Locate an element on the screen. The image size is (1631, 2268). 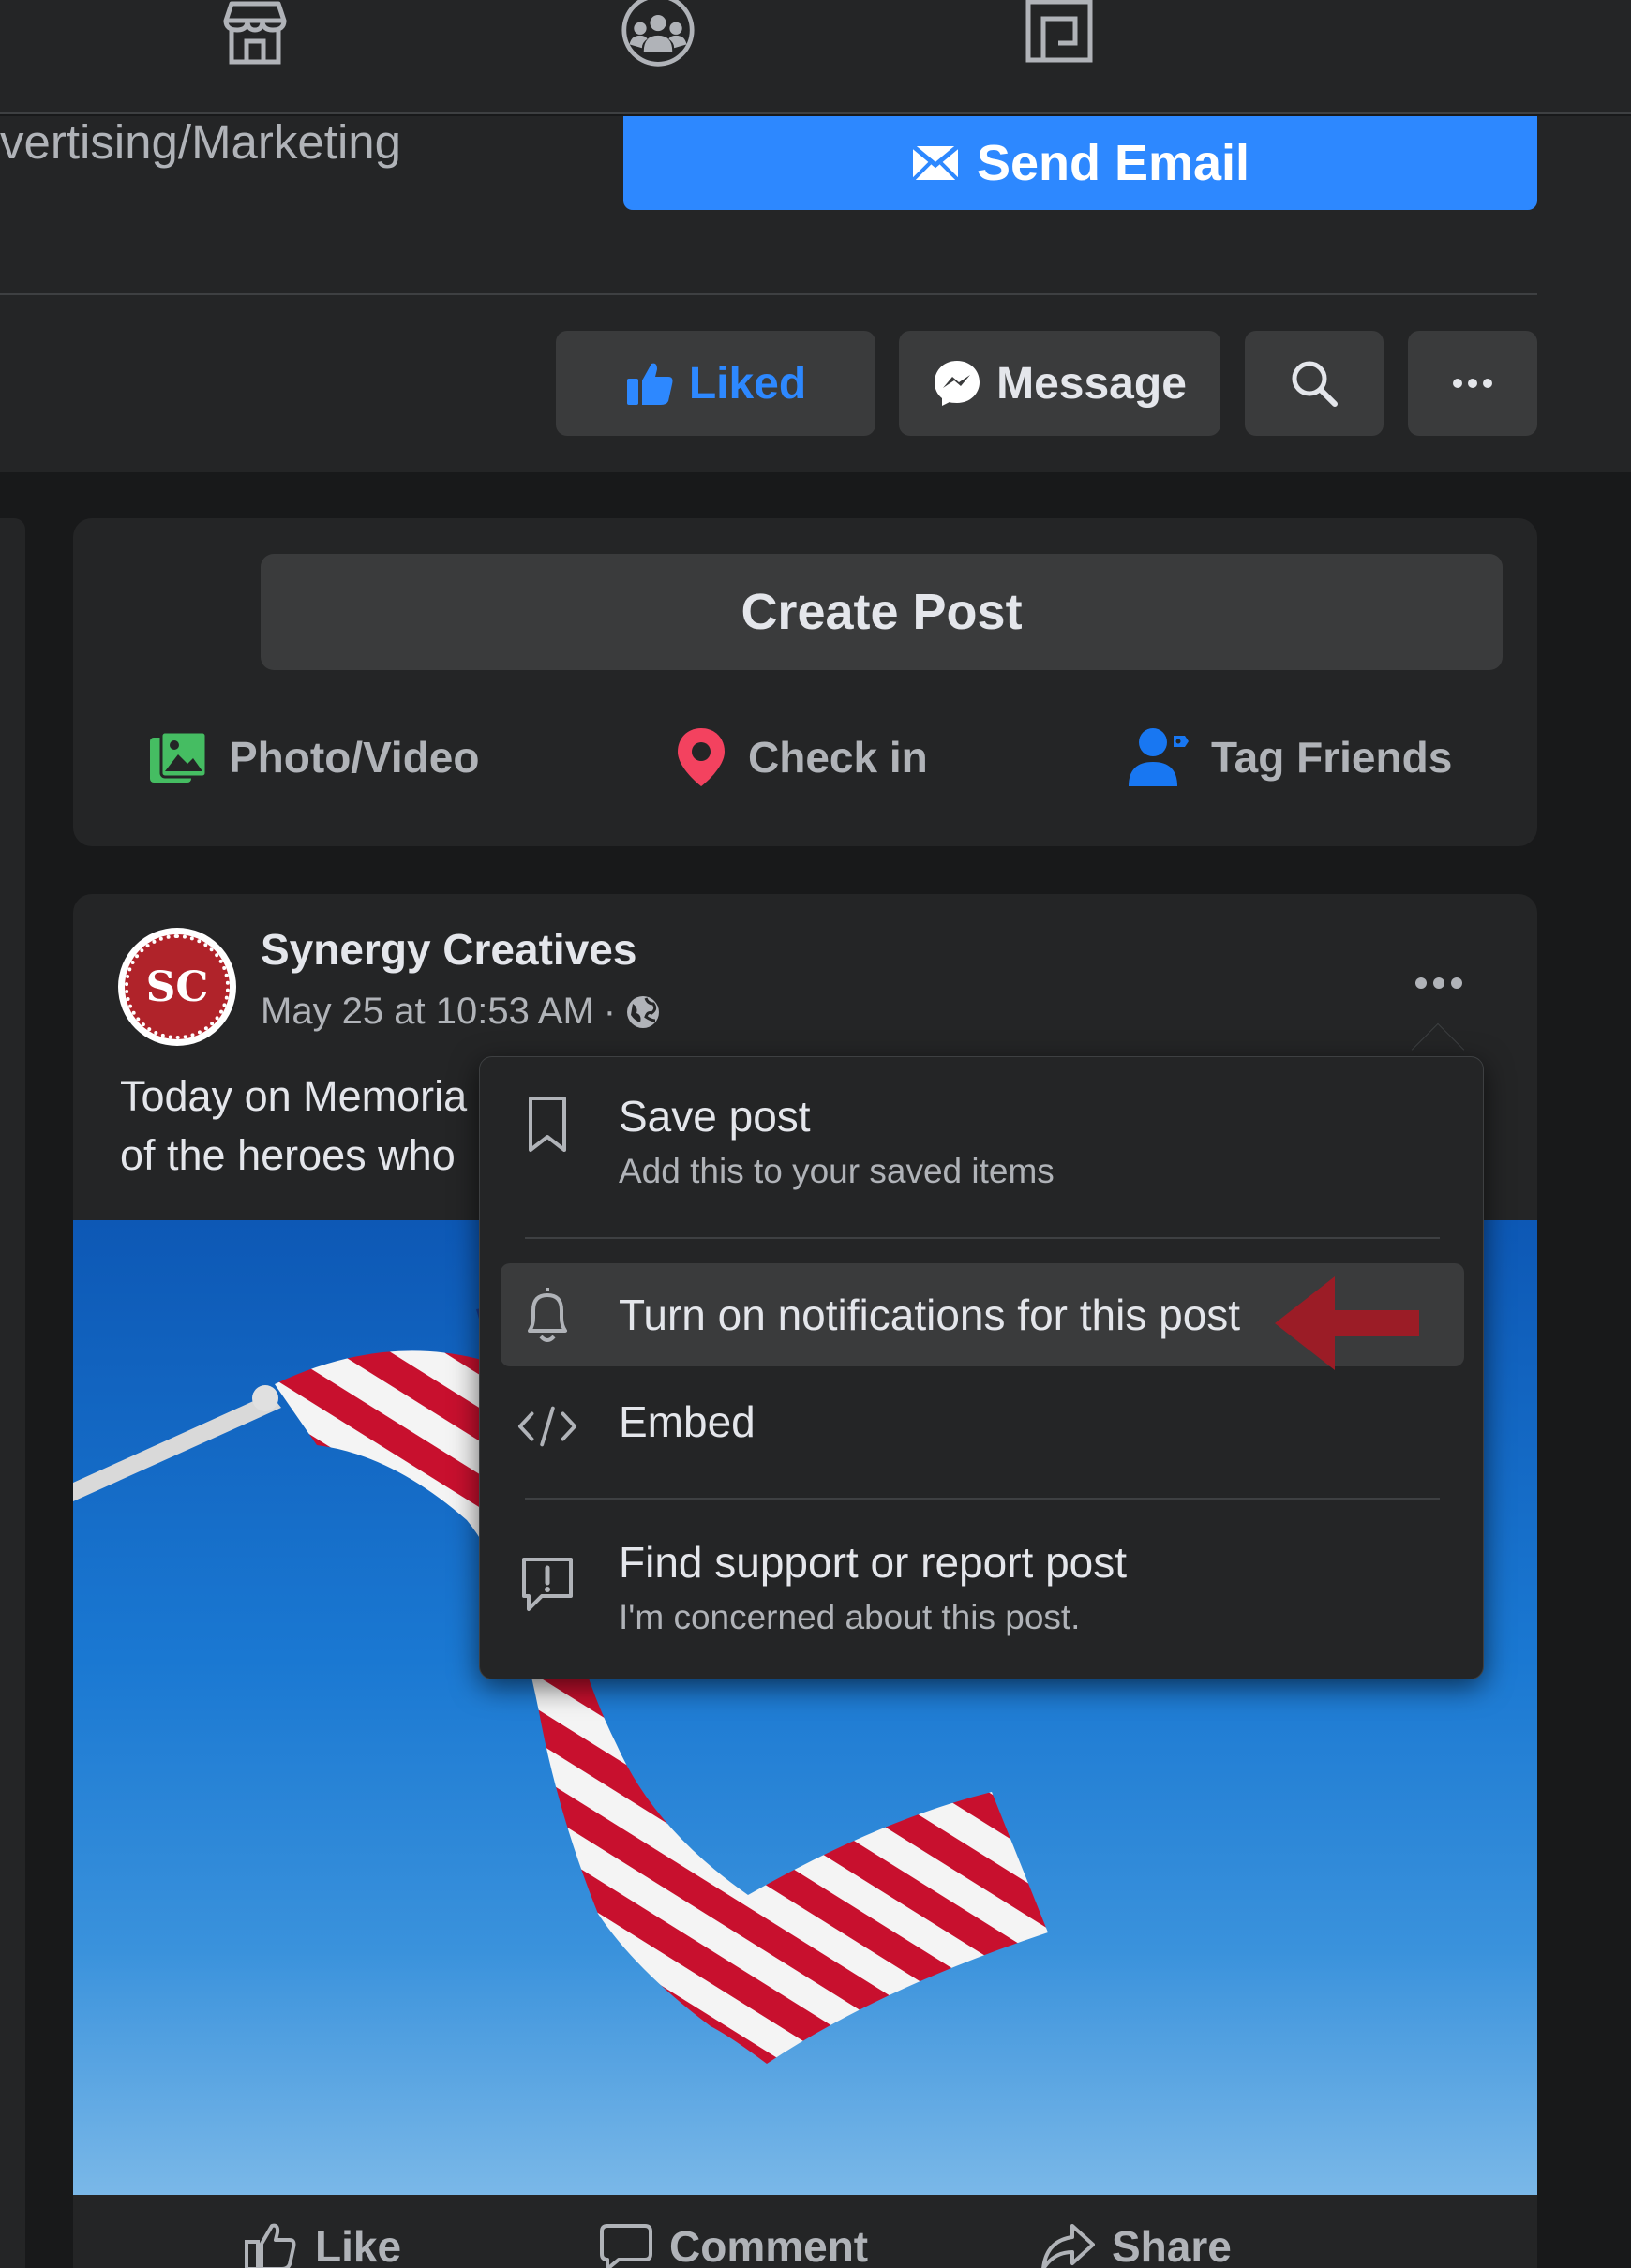
menu-item-title: Embed is located at coordinates (687, 1422).